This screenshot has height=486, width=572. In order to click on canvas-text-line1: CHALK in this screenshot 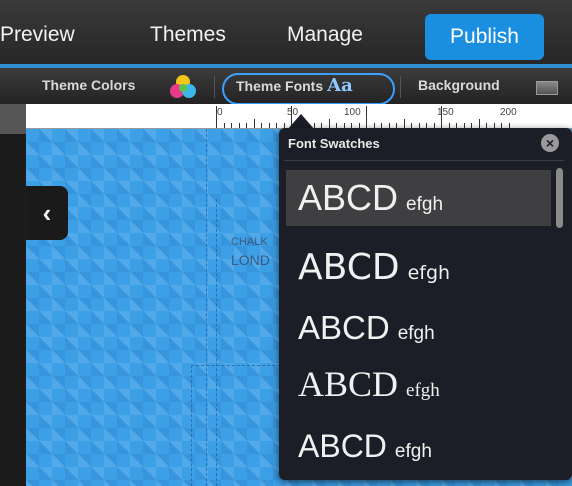, I will do `click(249, 242)`.